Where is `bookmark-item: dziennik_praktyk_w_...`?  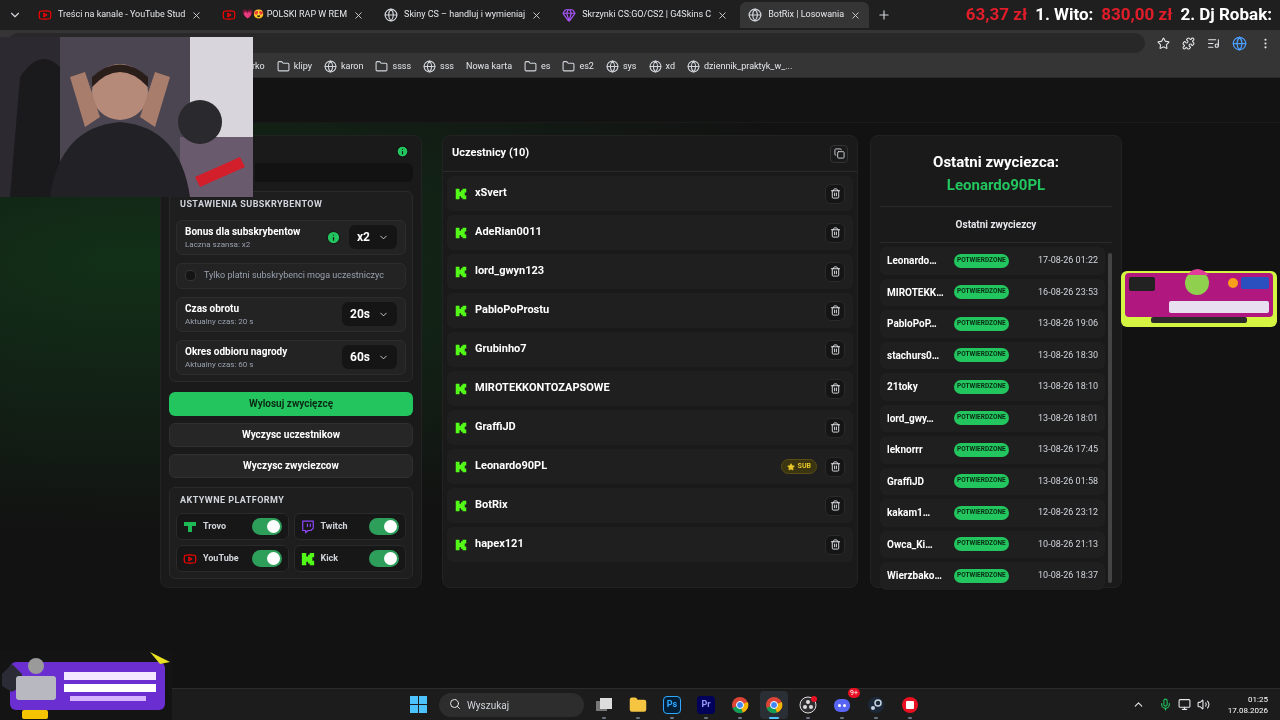
bookmark-item: dziennik_praktyk_w_... is located at coordinates (739, 66).